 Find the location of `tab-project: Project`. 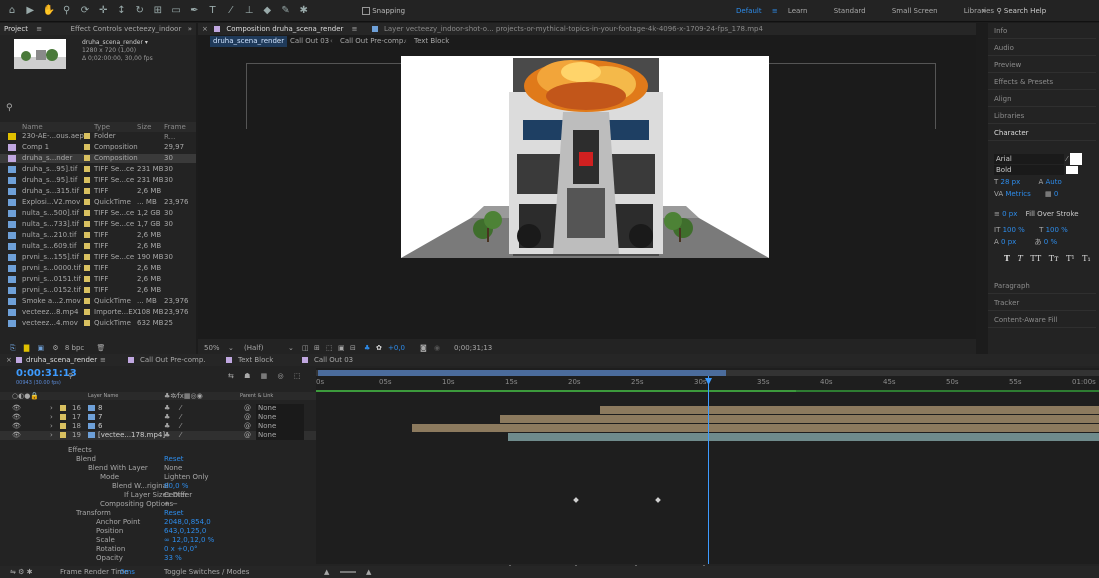

tab-project: Project is located at coordinates (16, 29).